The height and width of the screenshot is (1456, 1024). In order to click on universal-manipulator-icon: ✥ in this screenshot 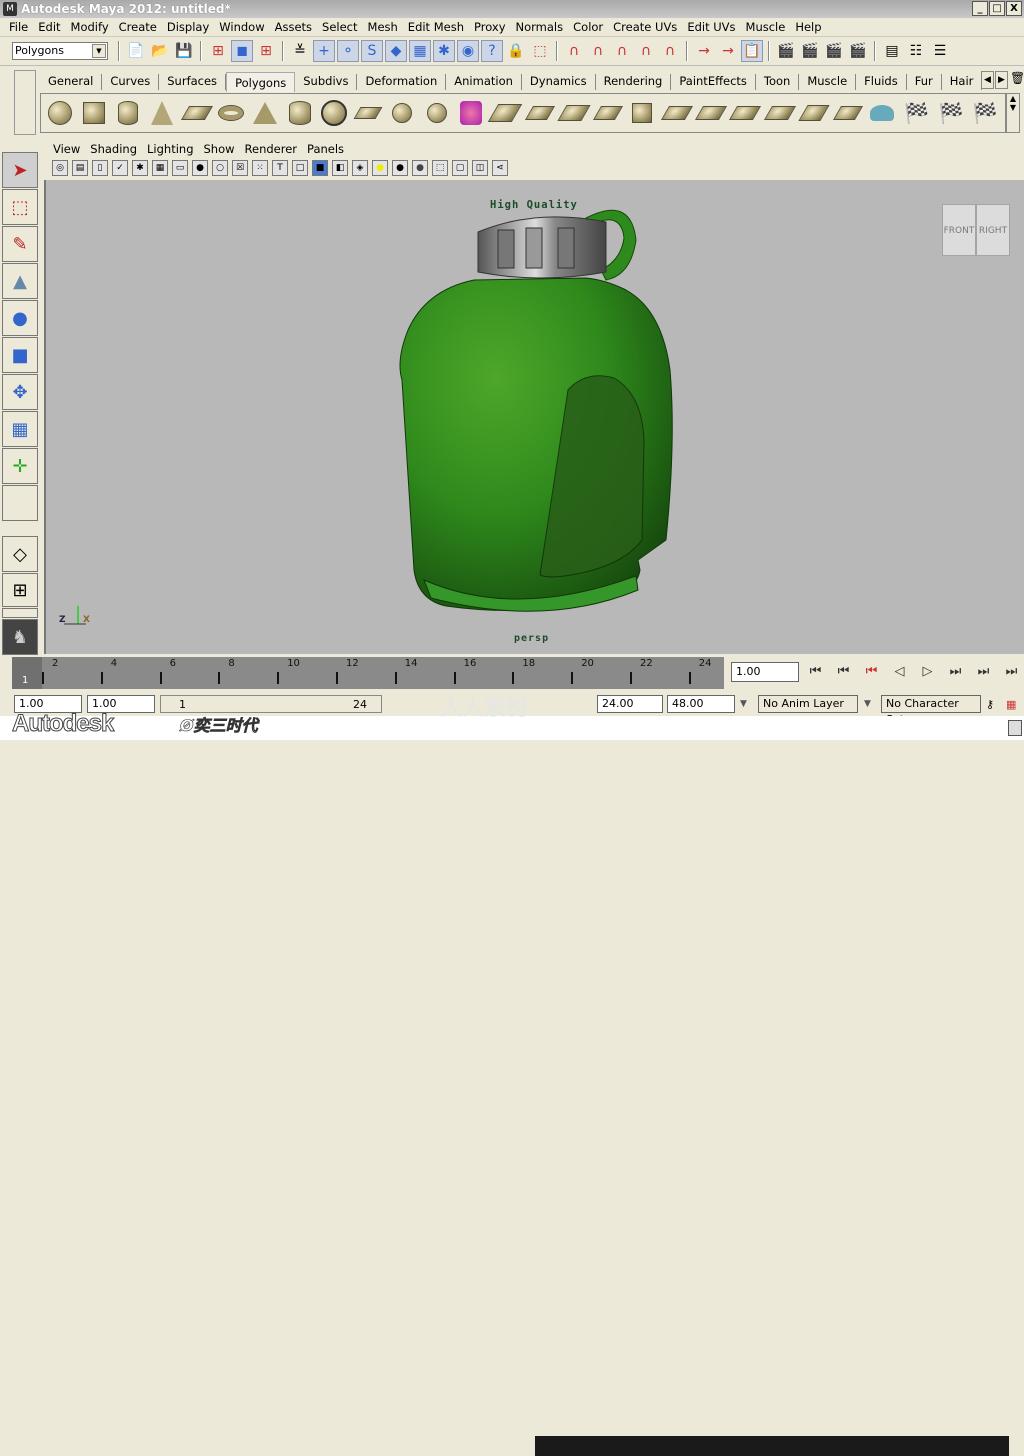, I will do `click(20, 392)`.